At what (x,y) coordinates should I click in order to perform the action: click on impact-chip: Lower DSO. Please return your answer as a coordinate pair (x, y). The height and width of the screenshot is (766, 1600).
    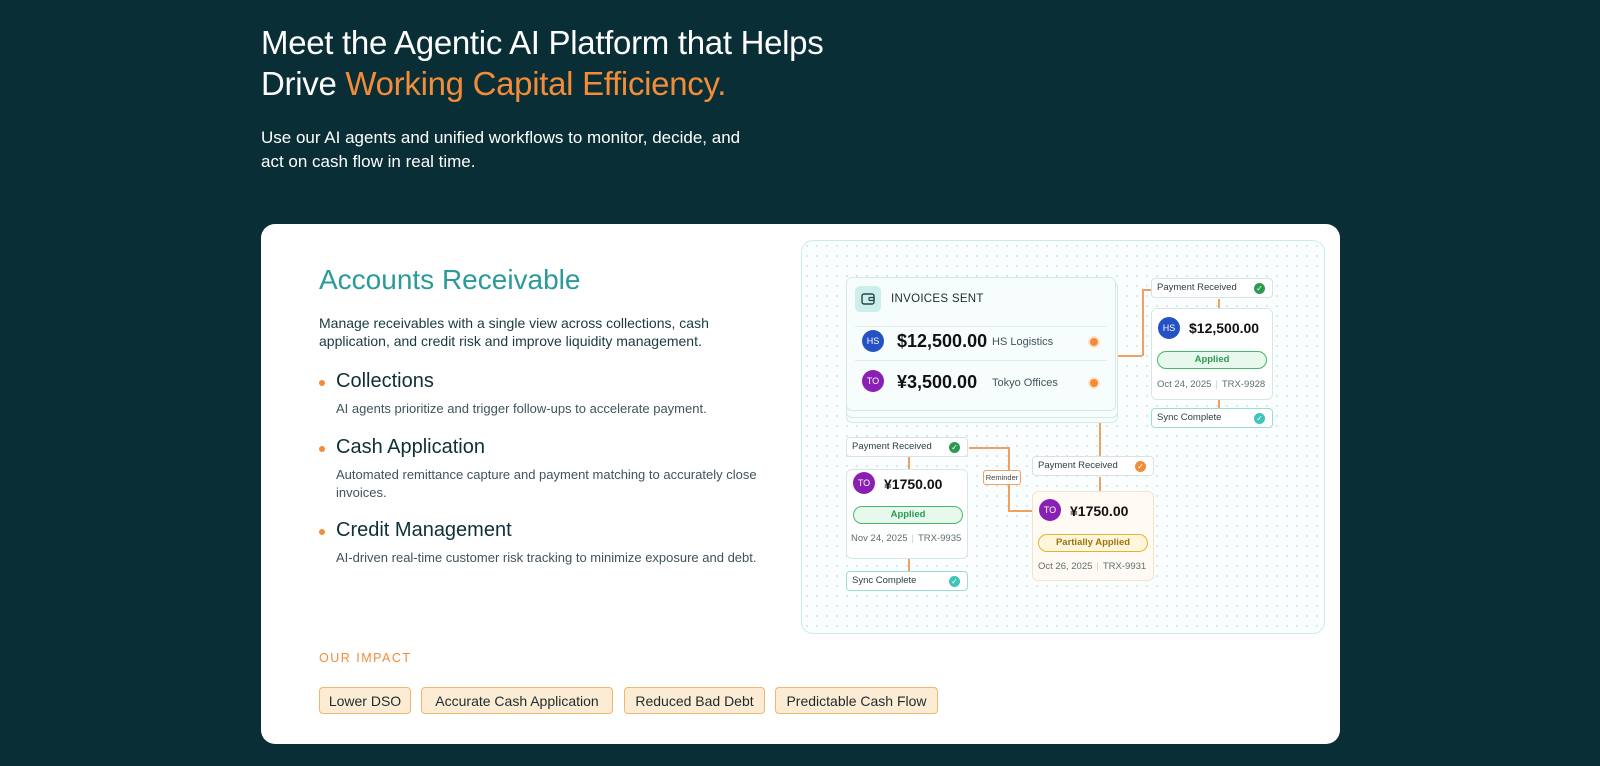
    Looking at the image, I should click on (365, 700).